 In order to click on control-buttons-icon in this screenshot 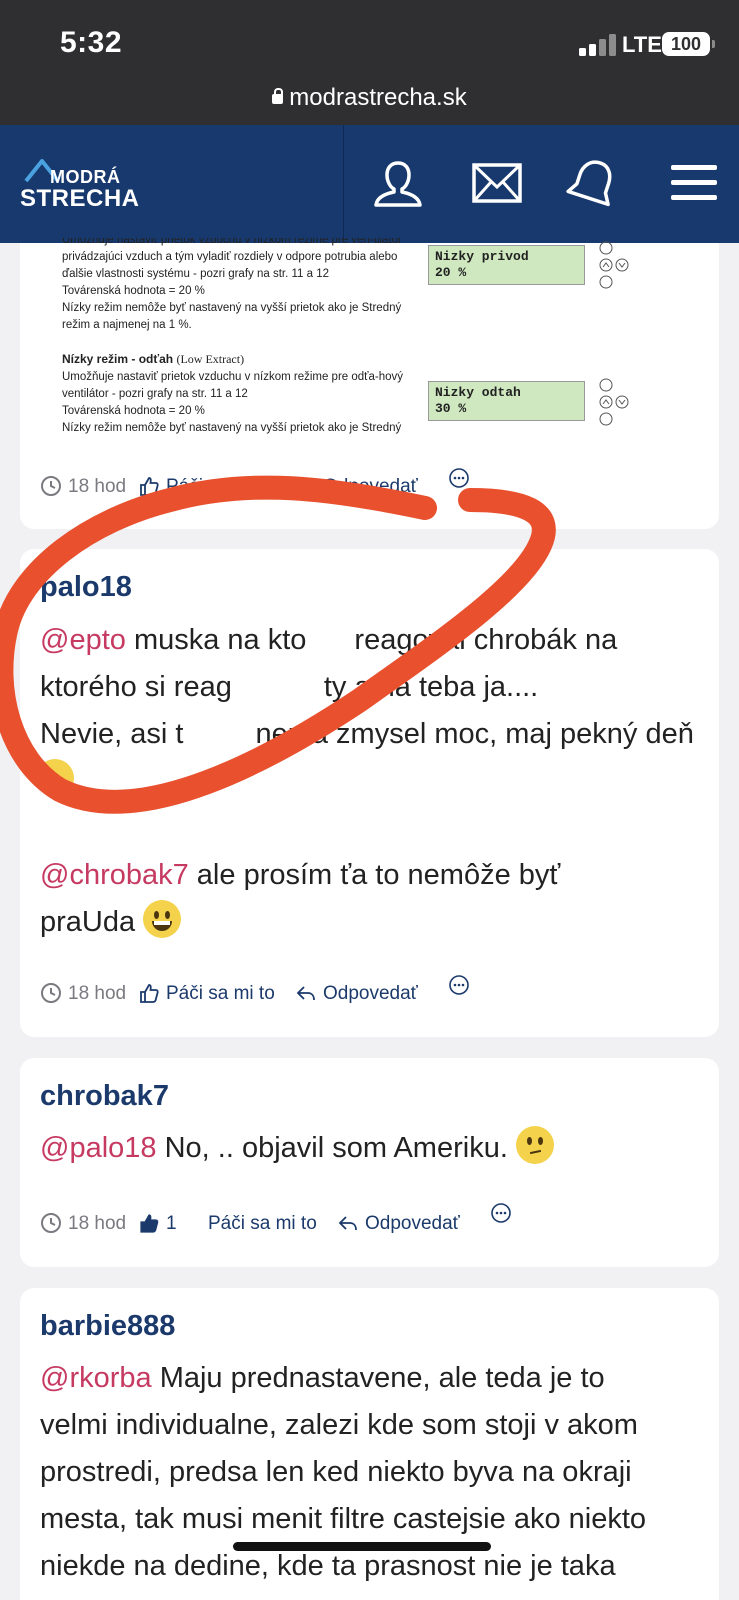, I will do `click(614, 333)`.